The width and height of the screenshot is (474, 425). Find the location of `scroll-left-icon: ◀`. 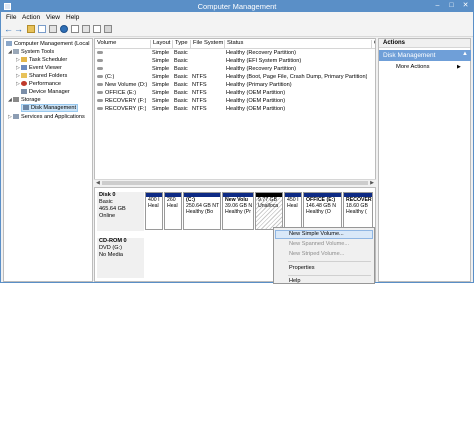

scroll-left-icon: ◀ is located at coordinates (98, 183).